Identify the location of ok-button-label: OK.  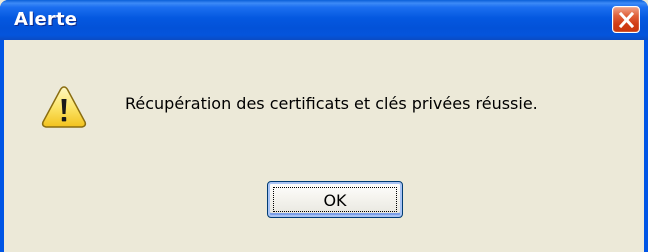
(335, 200).